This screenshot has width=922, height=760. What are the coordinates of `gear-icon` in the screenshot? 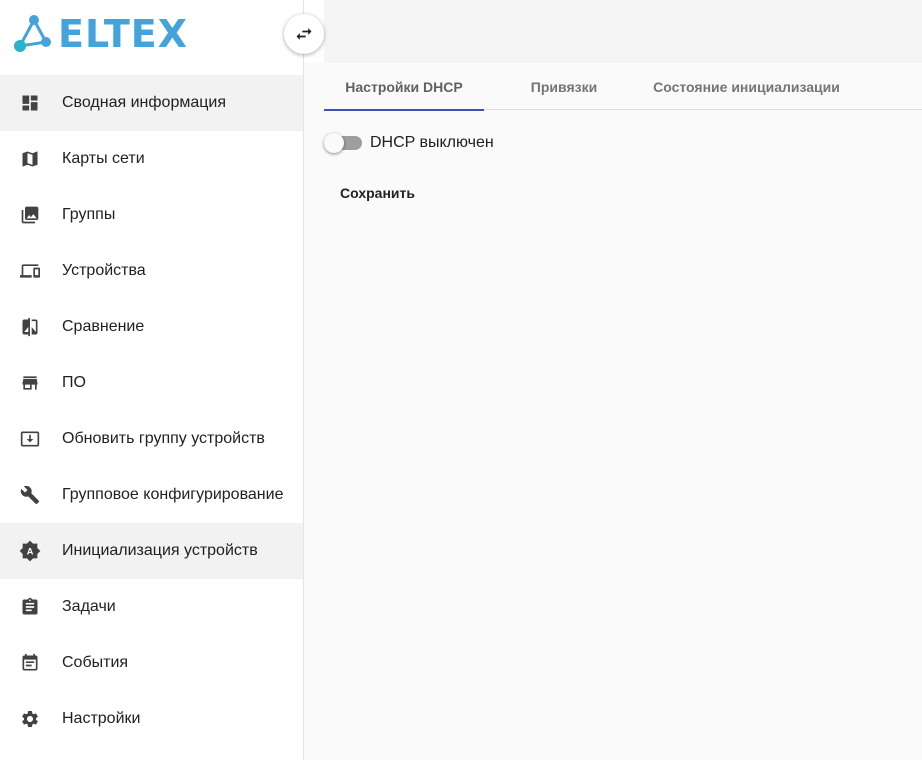 It's located at (30, 719).